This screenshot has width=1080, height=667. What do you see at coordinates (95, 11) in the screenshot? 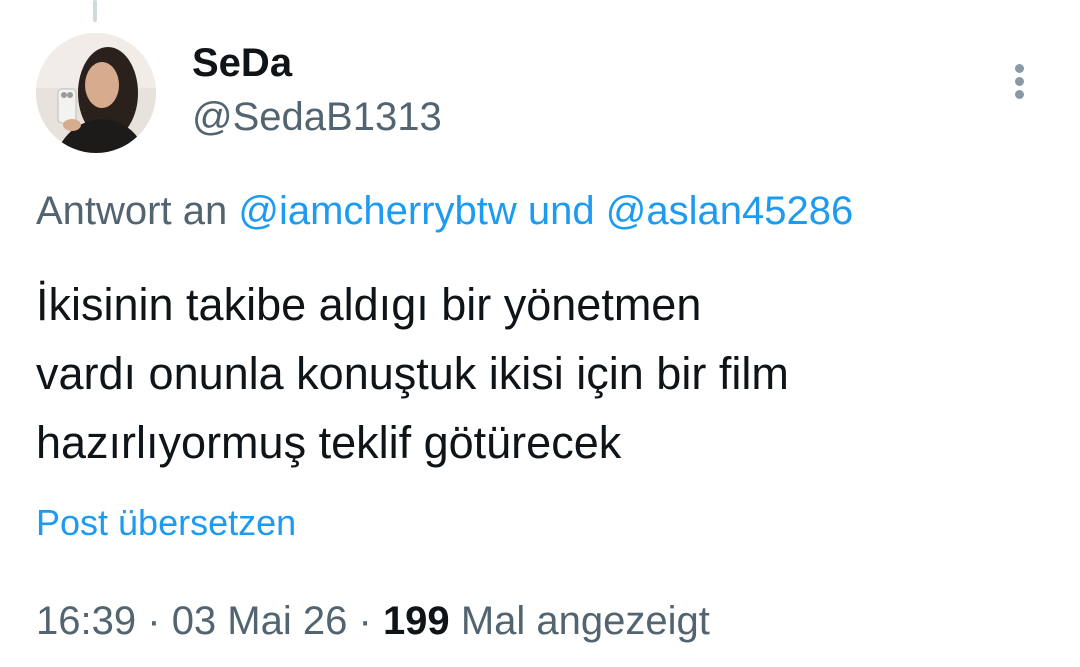
I see `thread-connector-line` at bounding box center [95, 11].